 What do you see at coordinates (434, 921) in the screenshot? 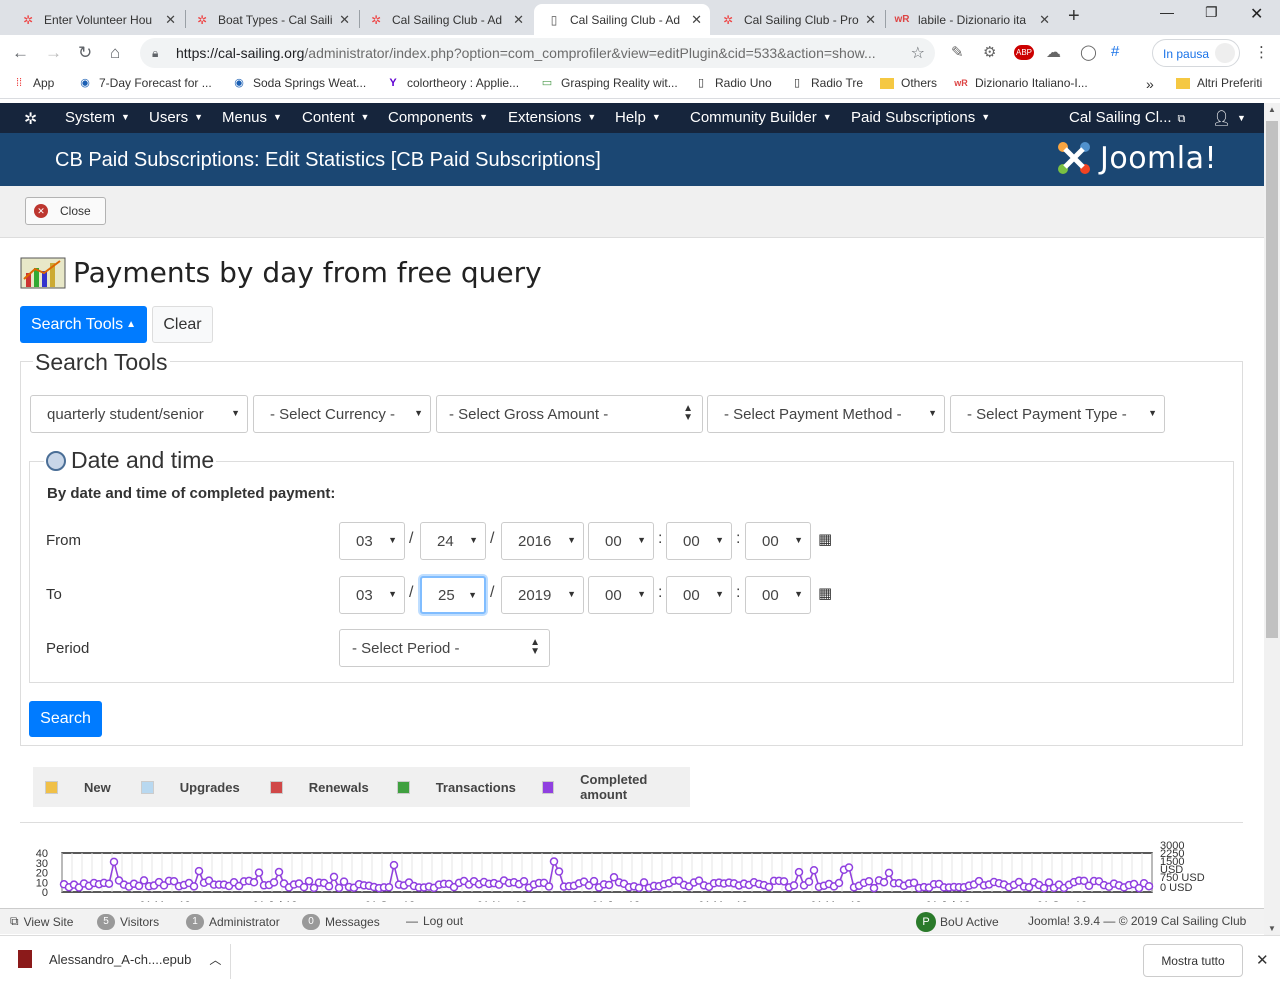
I see `logout-link: — Log out` at bounding box center [434, 921].